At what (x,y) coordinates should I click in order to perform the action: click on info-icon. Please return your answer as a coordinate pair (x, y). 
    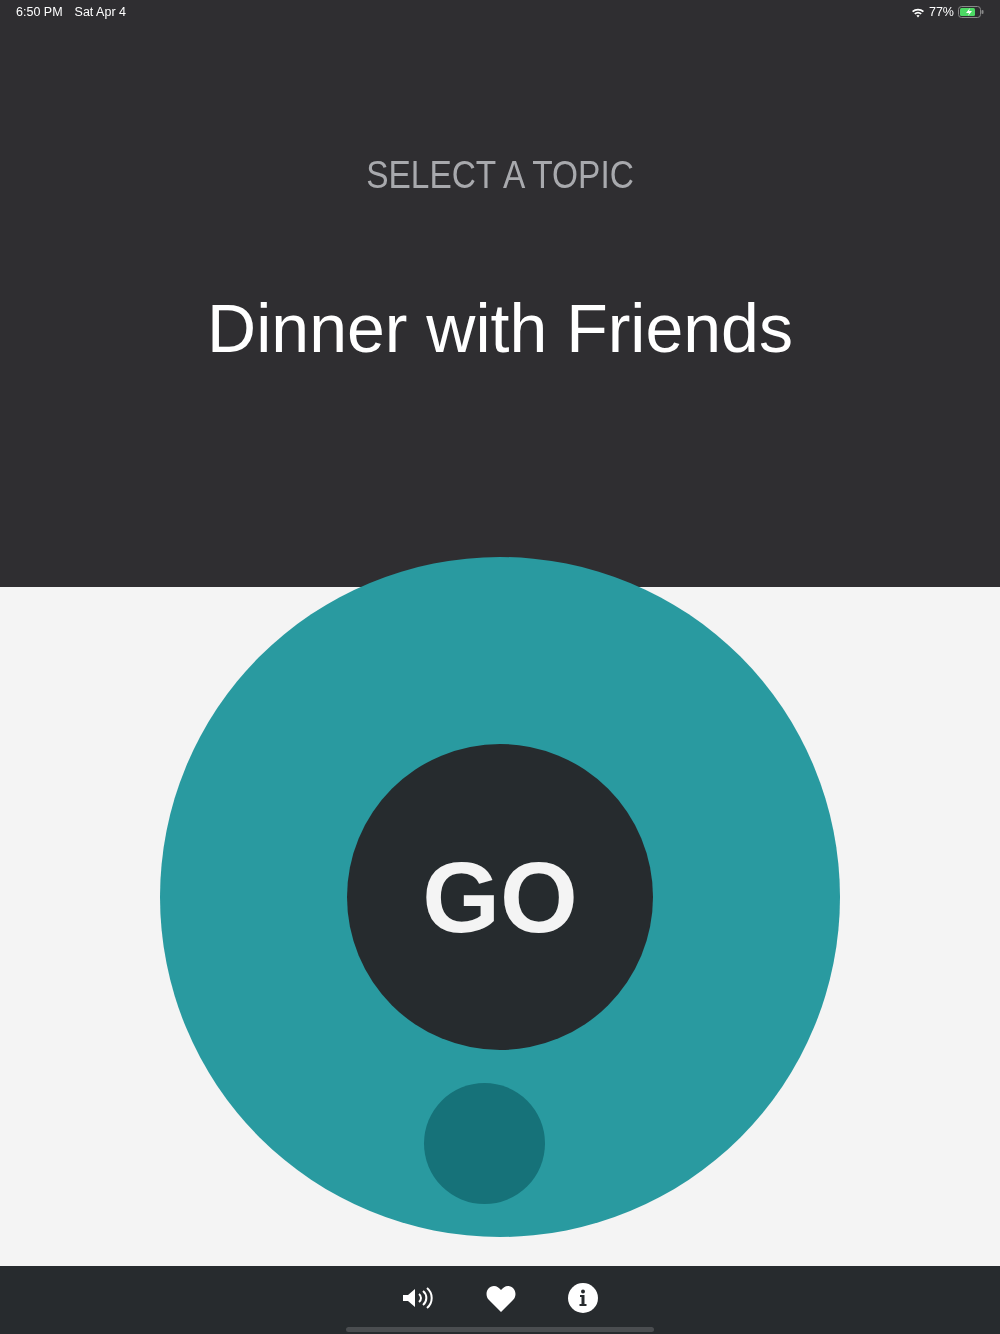
    Looking at the image, I should click on (583, 1298).